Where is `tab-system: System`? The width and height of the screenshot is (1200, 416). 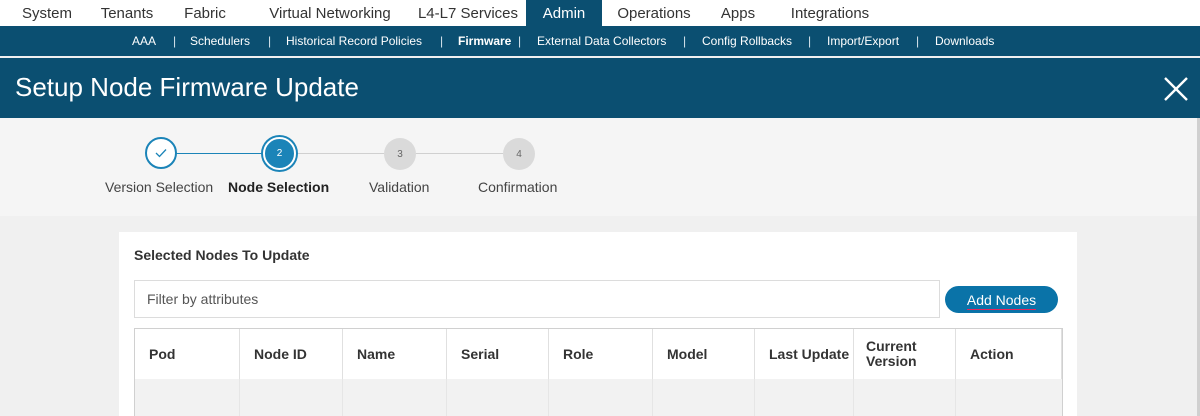 tab-system: System is located at coordinates (47, 13).